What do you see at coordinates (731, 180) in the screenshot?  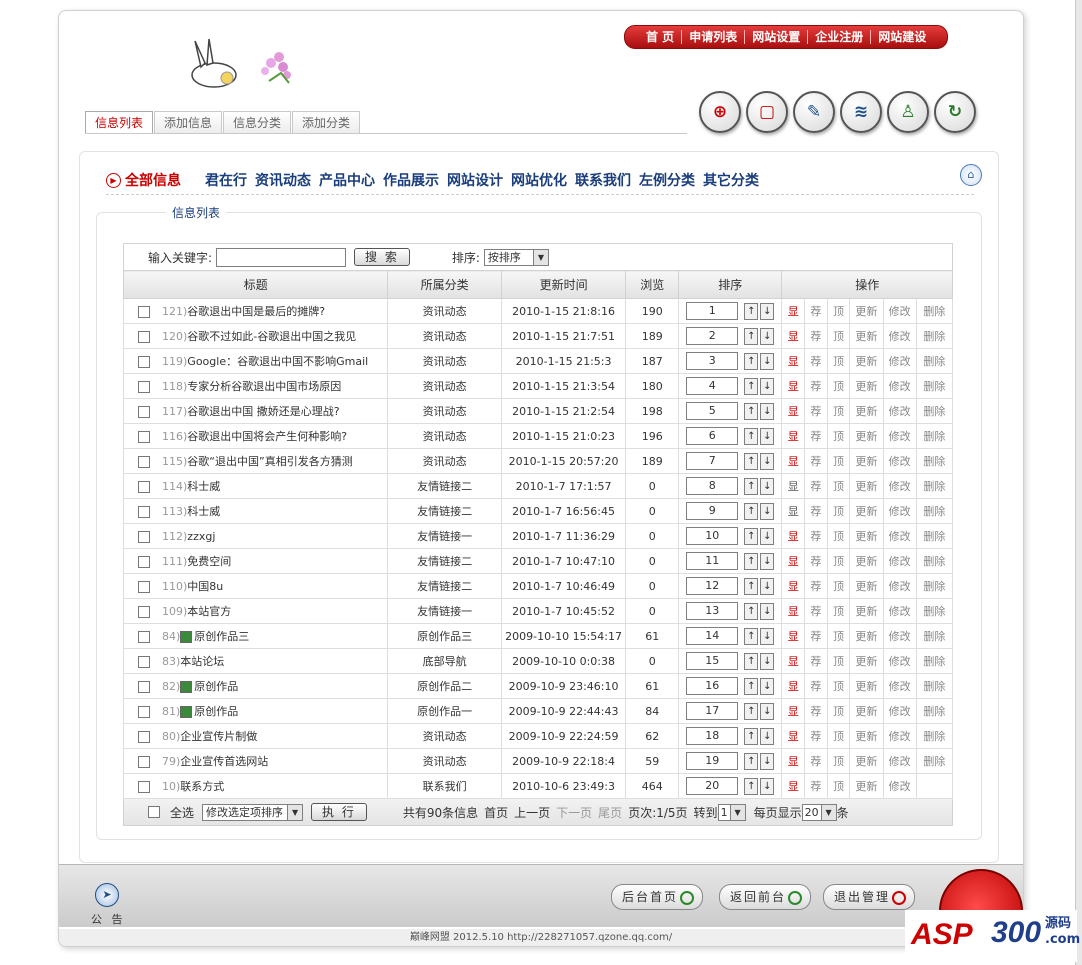 I see `category-item: 其它分类` at bounding box center [731, 180].